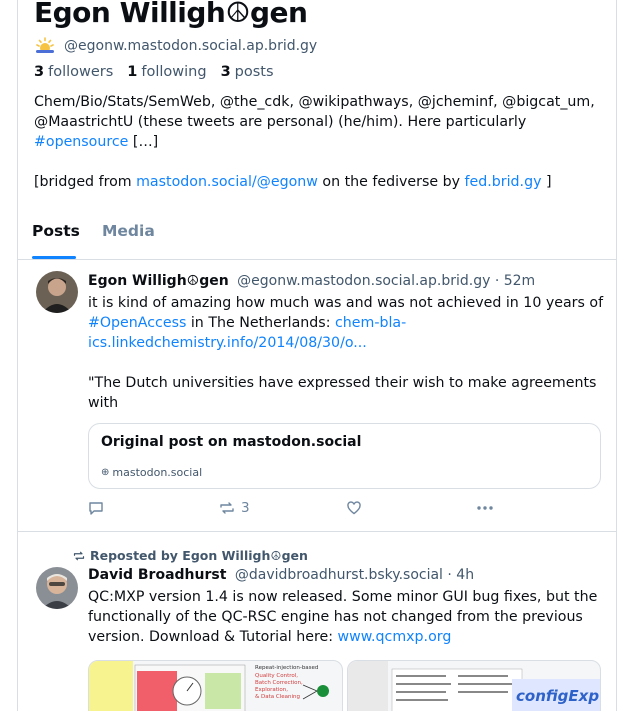  Describe the element at coordinates (231, 442) in the screenshot. I see `link-card-title: Original post on mastodon.social` at that location.